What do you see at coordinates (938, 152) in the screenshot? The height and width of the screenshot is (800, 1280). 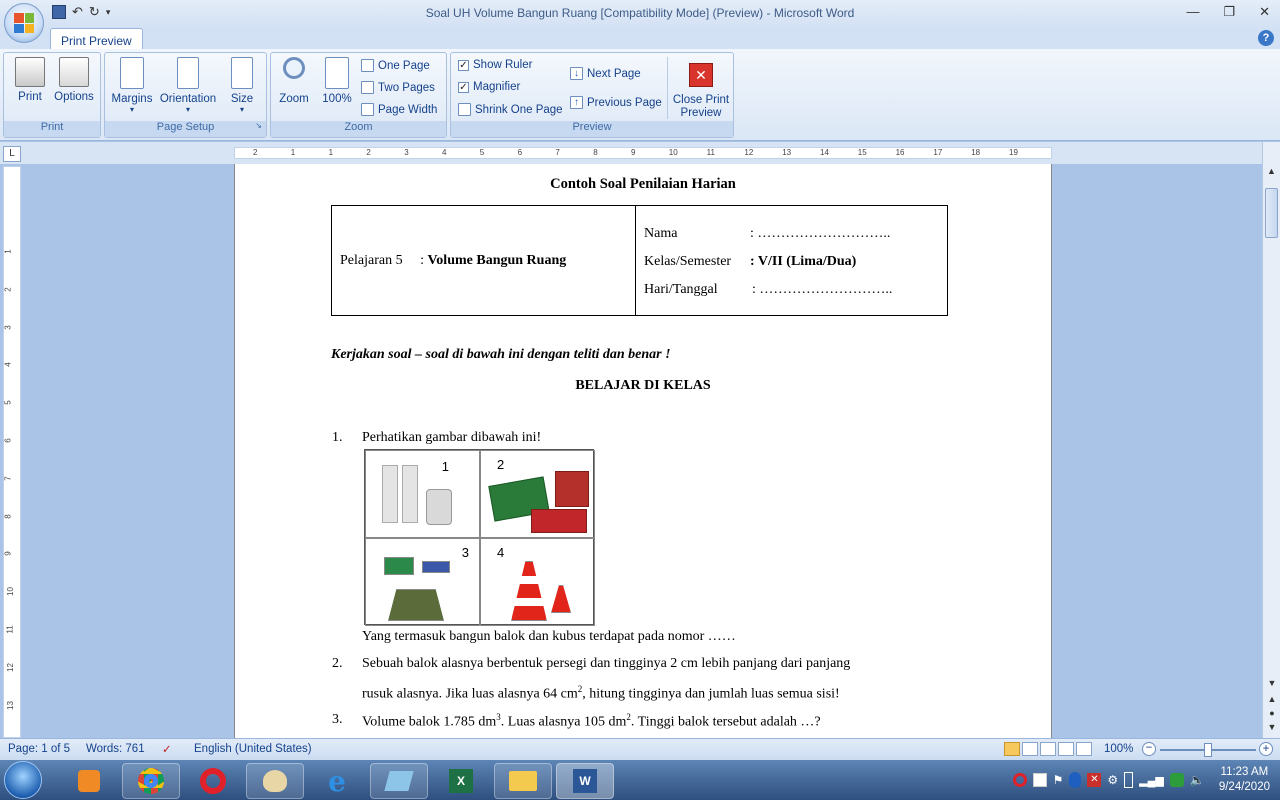 I see `ruler-tick-label: 17` at bounding box center [938, 152].